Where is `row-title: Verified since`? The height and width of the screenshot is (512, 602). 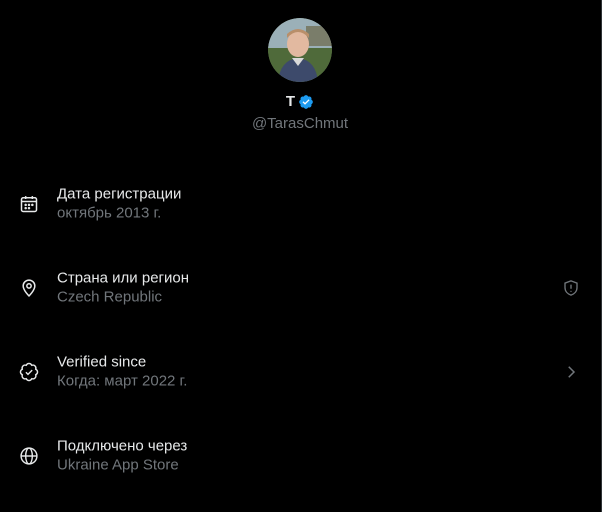 row-title: Verified since is located at coordinates (102, 362).